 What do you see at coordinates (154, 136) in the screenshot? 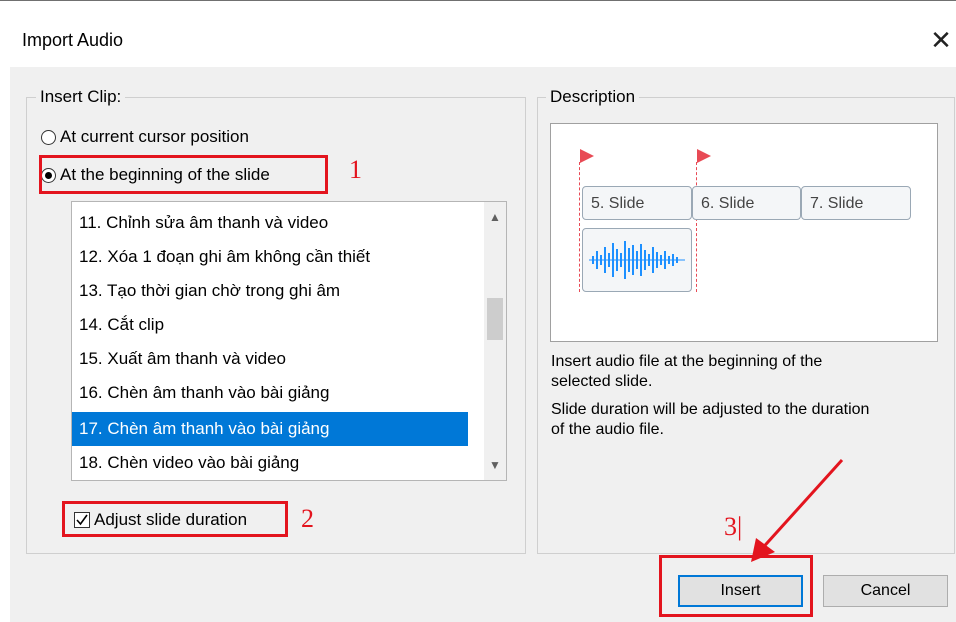
I see `radio-label-current-cursor: At current cursor position` at bounding box center [154, 136].